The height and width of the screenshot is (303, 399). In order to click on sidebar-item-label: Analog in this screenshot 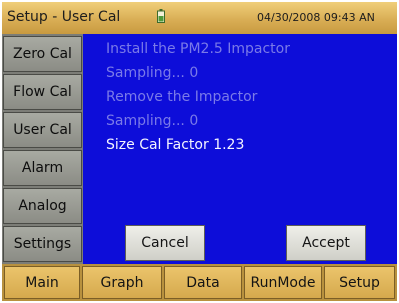, I will do `click(42, 206)`.